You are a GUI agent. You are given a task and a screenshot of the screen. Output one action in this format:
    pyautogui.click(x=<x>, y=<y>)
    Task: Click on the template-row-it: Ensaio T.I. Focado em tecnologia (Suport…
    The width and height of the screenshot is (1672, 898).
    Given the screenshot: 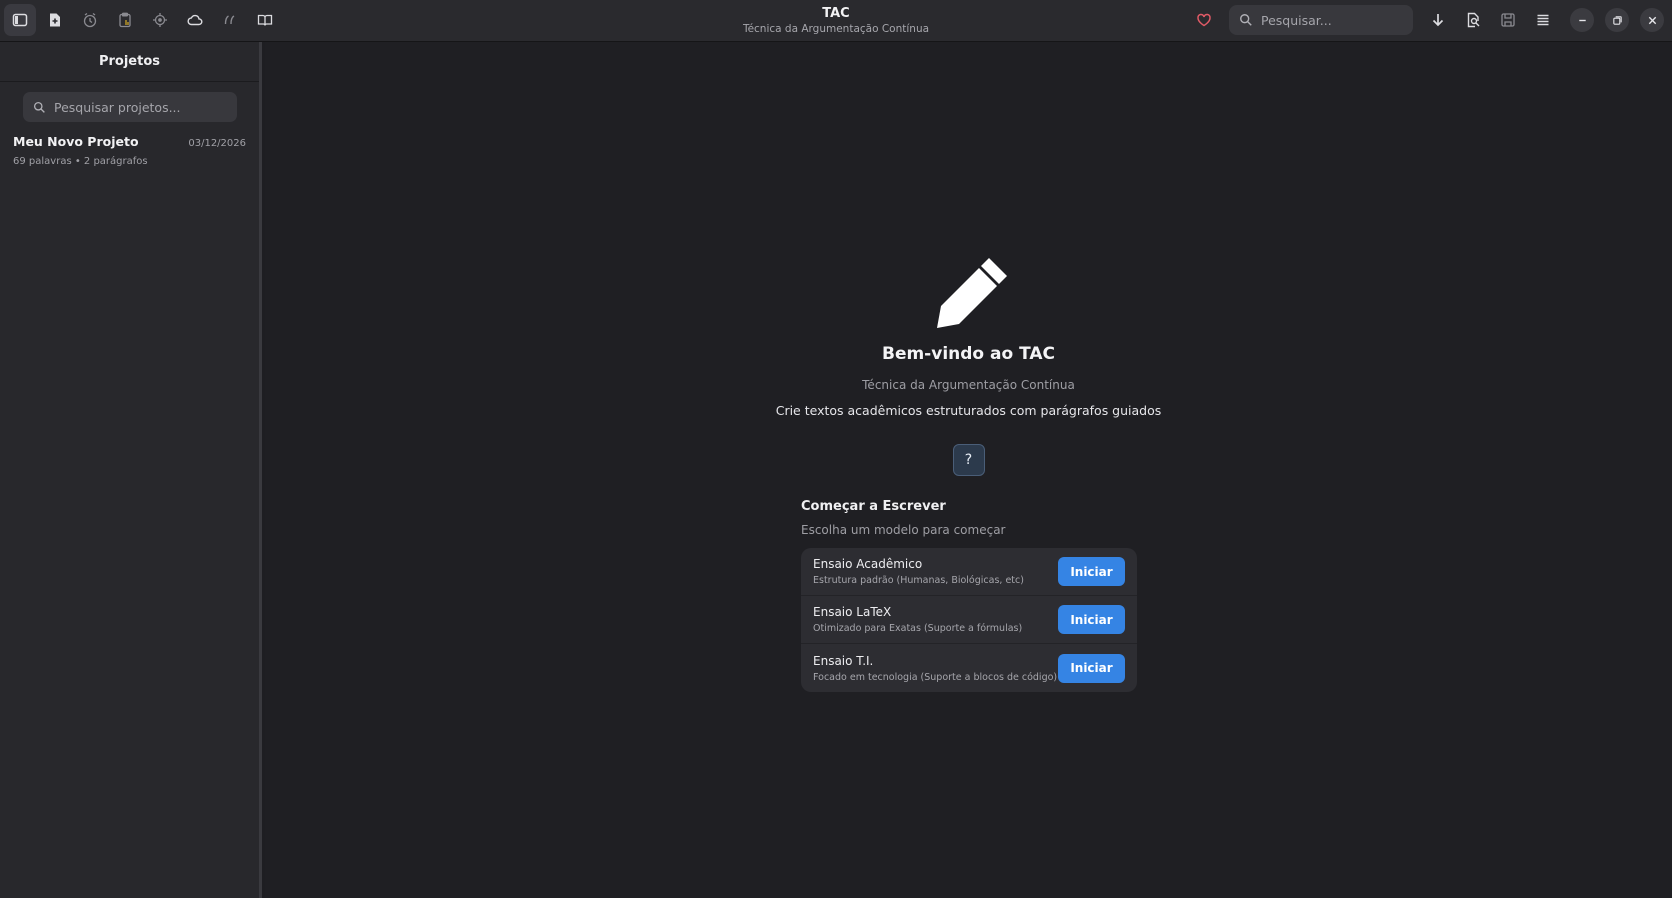 What is the action you would take?
    pyautogui.click(x=969, y=668)
    